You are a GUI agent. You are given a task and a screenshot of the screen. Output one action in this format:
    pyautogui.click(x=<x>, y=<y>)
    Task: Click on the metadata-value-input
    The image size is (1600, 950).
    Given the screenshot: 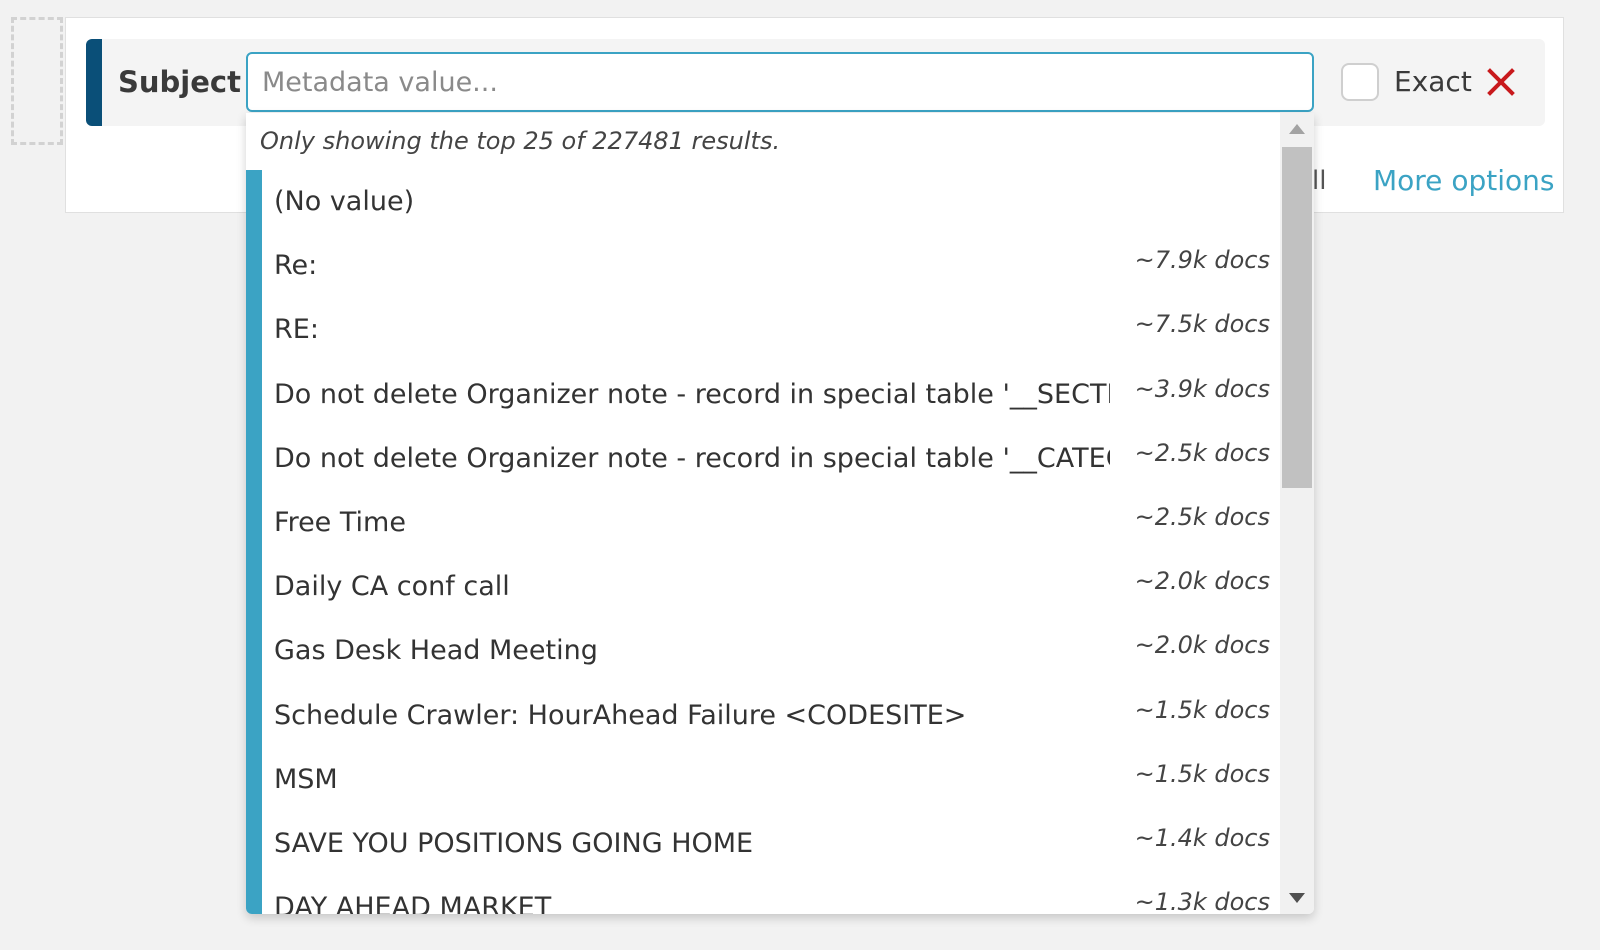 What is the action you would take?
    pyautogui.click(x=780, y=82)
    